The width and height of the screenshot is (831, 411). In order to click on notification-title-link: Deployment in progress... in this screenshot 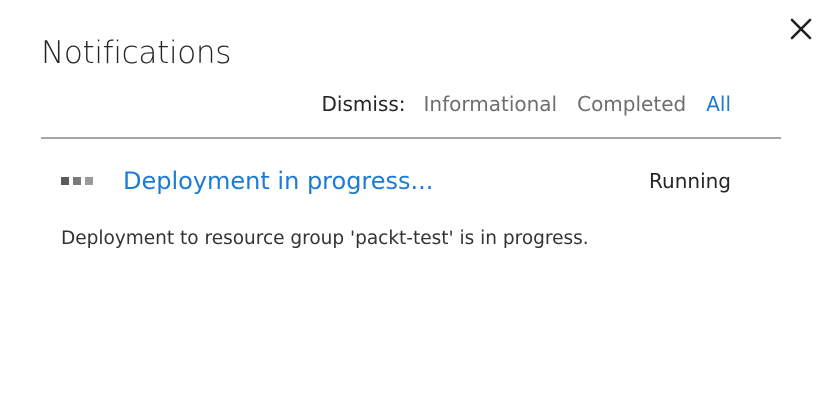, I will do `click(278, 181)`.